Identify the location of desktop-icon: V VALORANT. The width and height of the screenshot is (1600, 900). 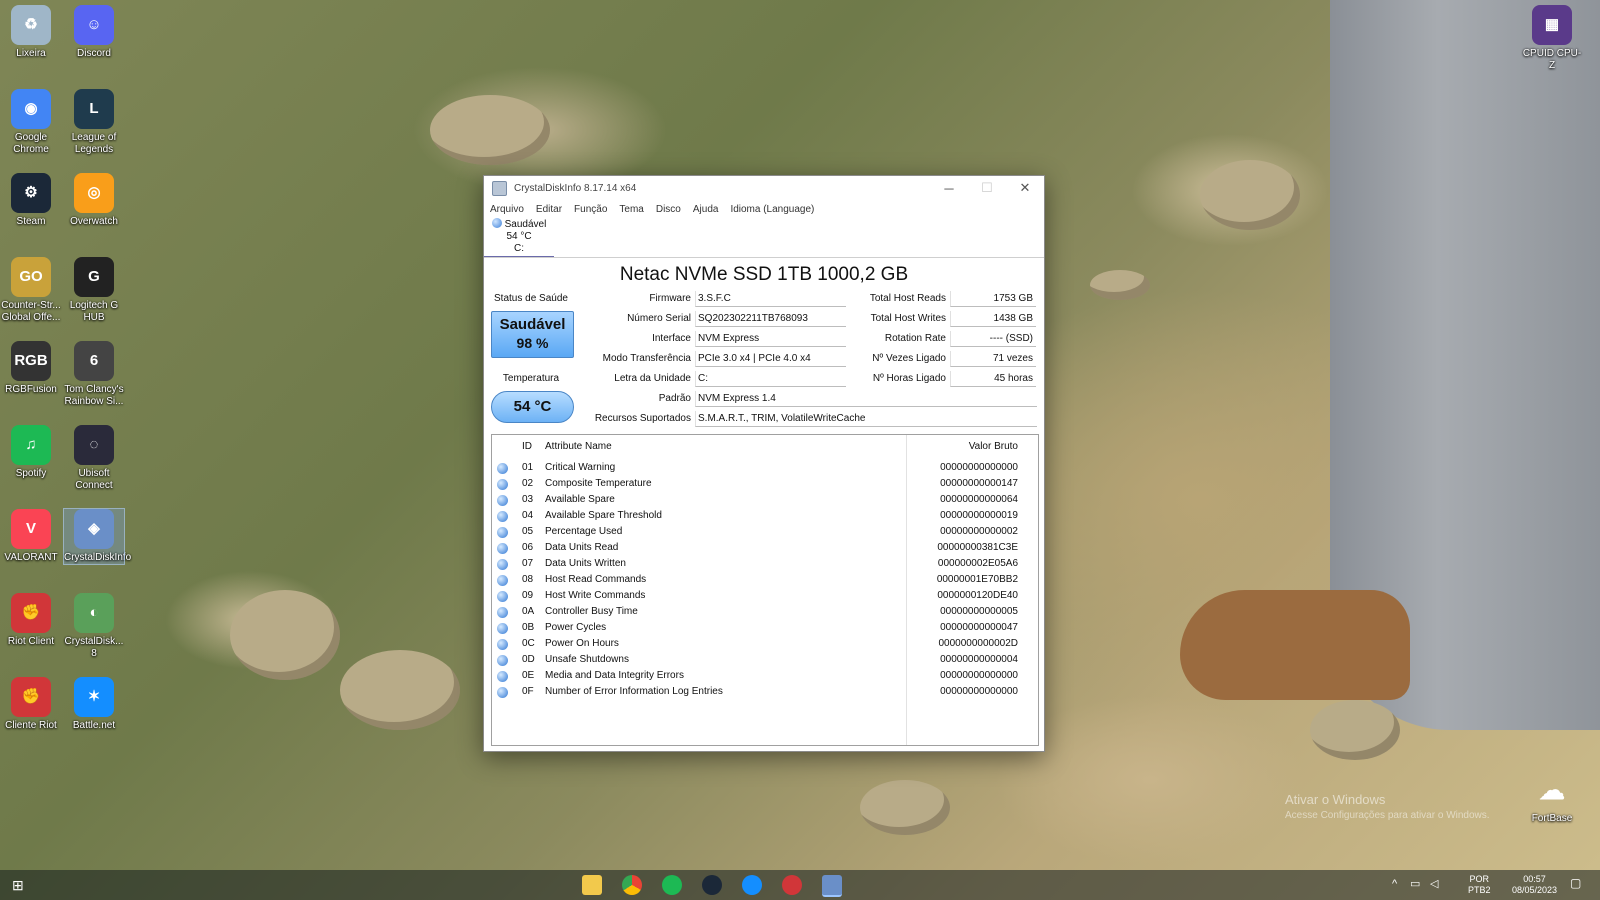
(31, 536).